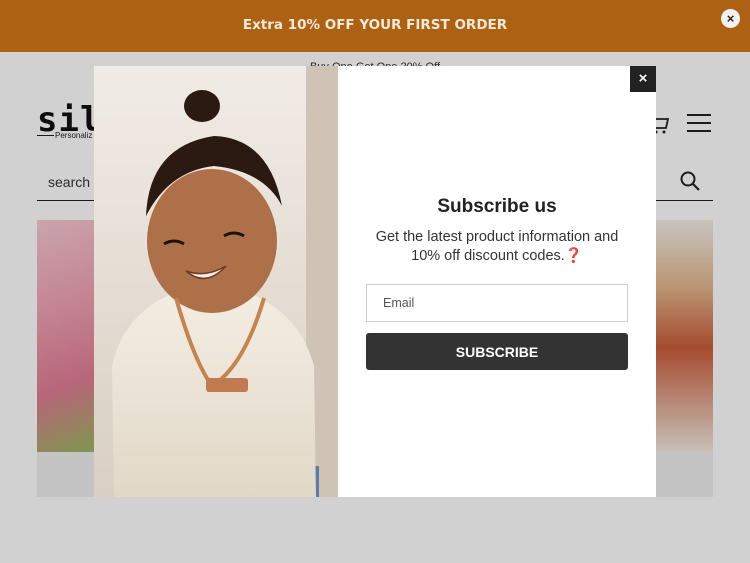 The height and width of the screenshot is (563, 750). I want to click on modal-title: Subscribe us, so click(497, 206).